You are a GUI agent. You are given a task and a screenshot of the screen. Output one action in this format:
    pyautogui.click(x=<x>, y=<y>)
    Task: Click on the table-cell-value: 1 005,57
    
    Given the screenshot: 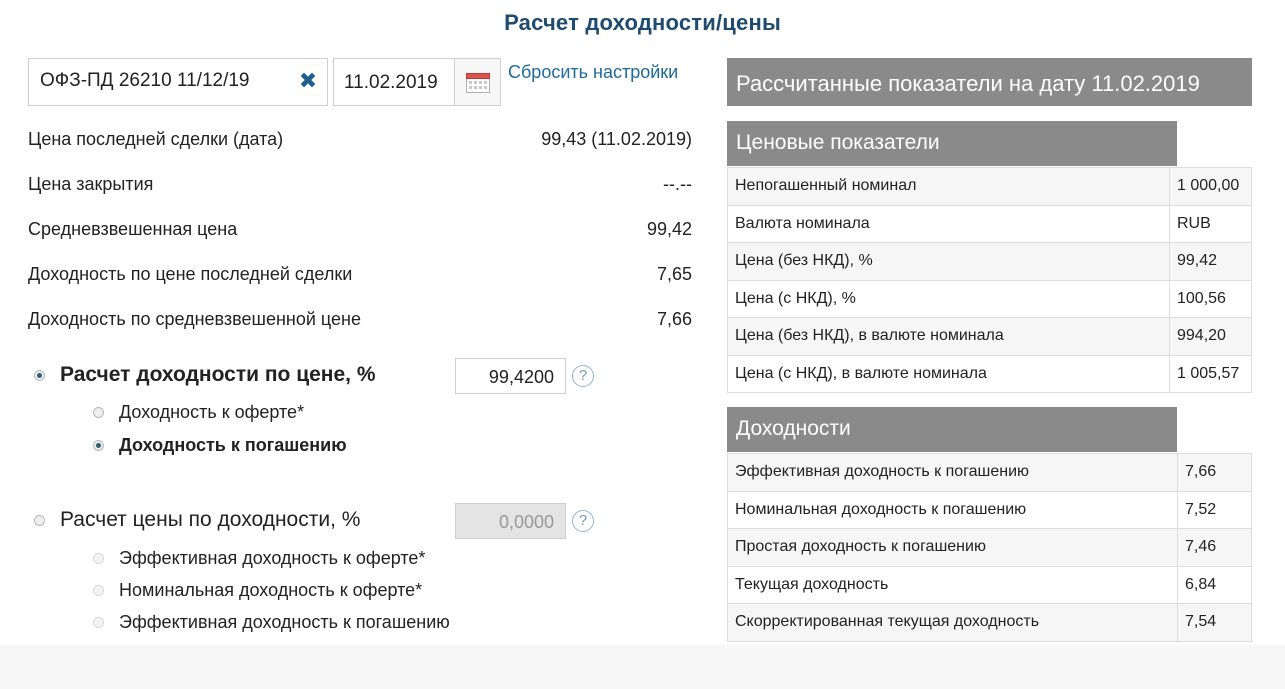 What is the action you would take?
    pyautogui.click(x=1210, y=373)
    